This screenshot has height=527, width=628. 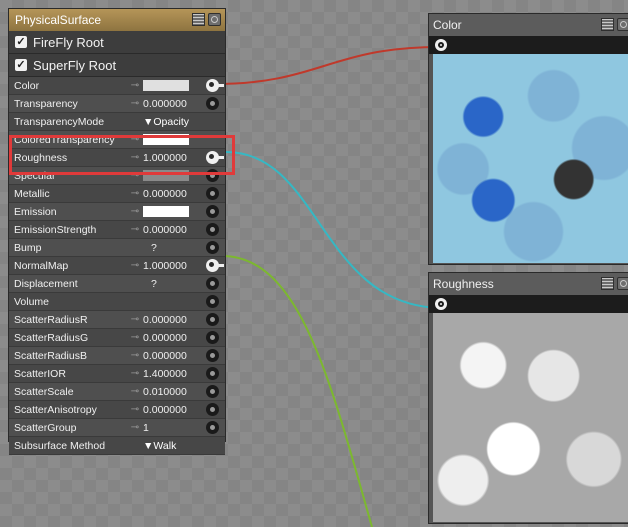 I want to click on color-node-title: Color, so click(x=447, y=25).